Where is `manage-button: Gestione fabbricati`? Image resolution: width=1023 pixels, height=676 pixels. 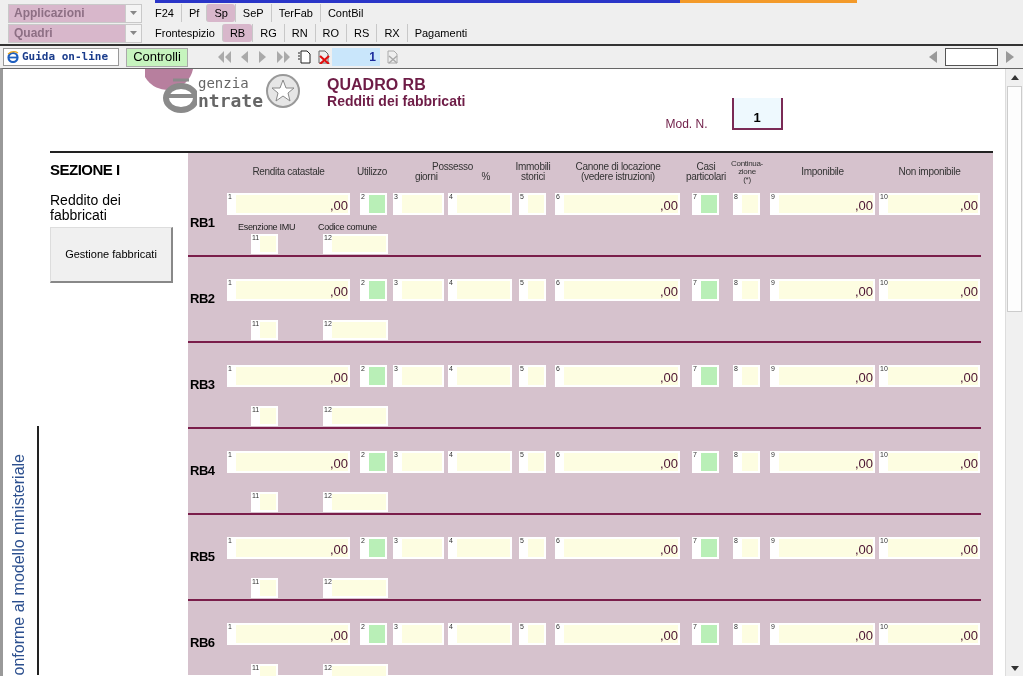
manage-button: Gestione fabbricati is located at coordinates (111, 254).